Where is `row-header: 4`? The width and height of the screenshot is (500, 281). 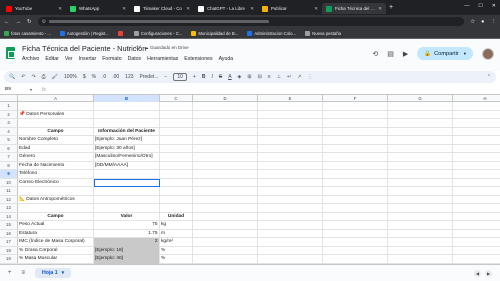 row-header: 4 is located at coordinates (9, 131).